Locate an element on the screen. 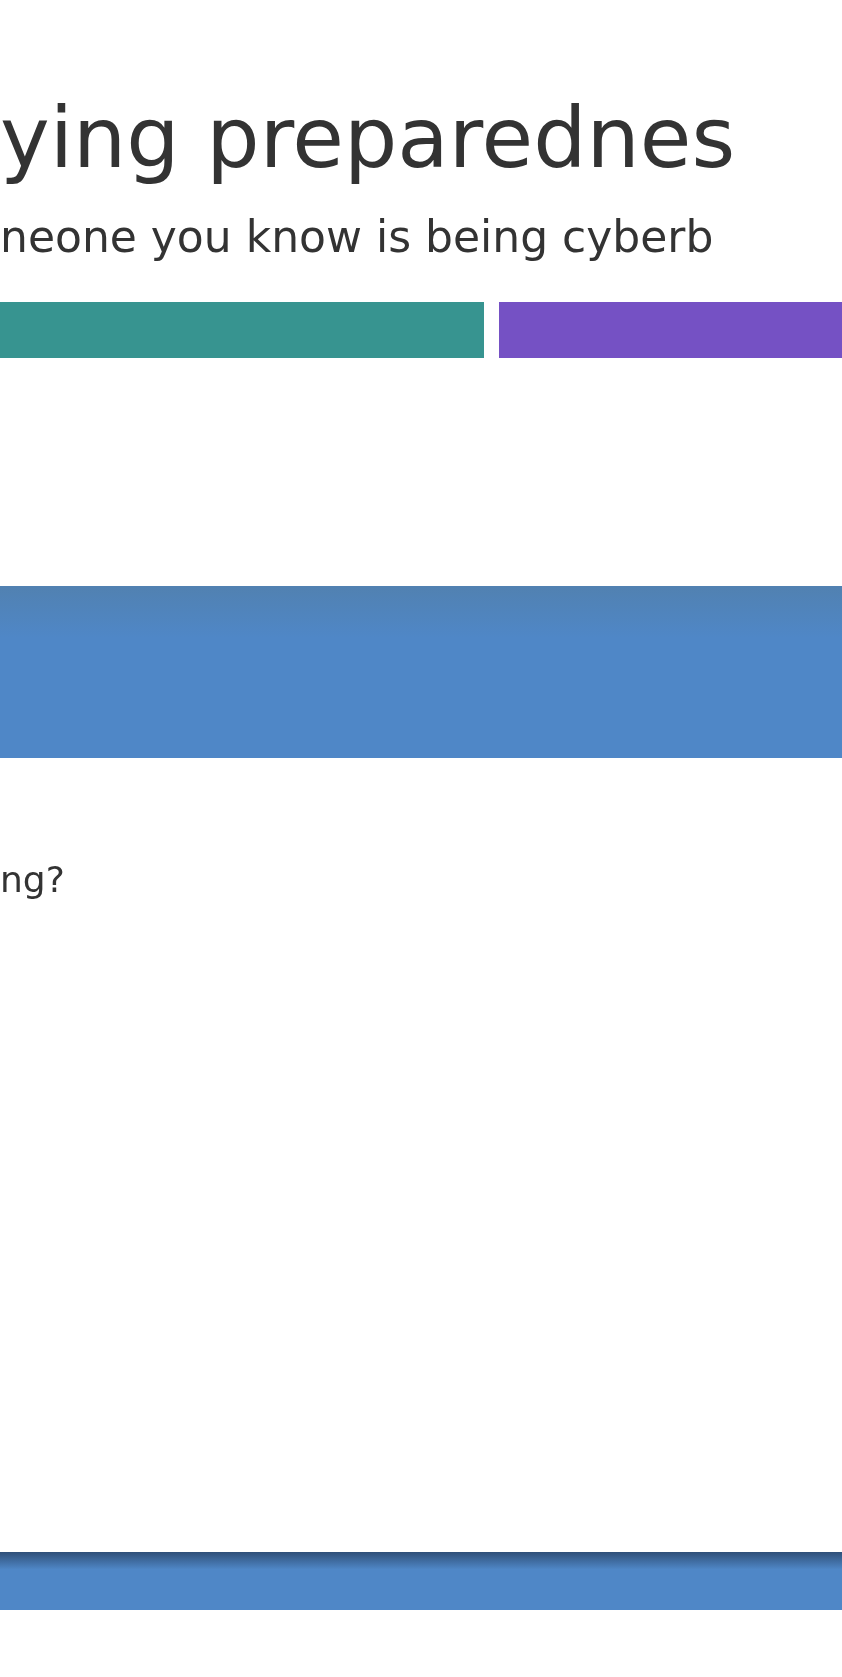 This screenshot has height=1677, width=842. page-title: ying preparednes is located at coordinates (368, 138).